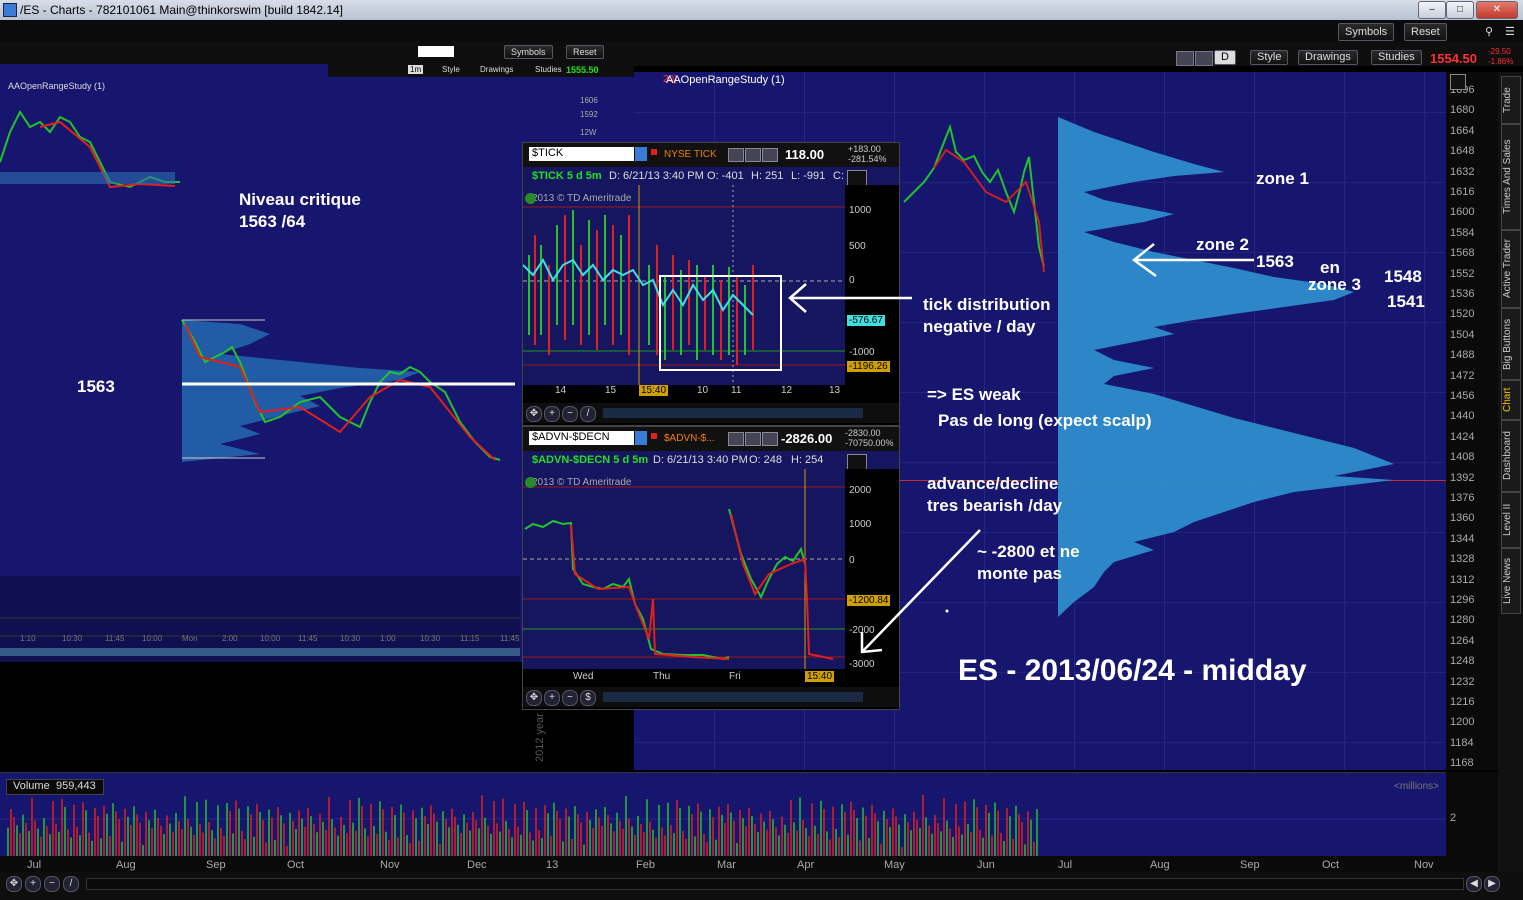 This screenshot has width=1523, height=900. Describe the element at coordinates (1275, 261) in the screenshot. I see `annotation-zone2-1563: 1563` at that location.